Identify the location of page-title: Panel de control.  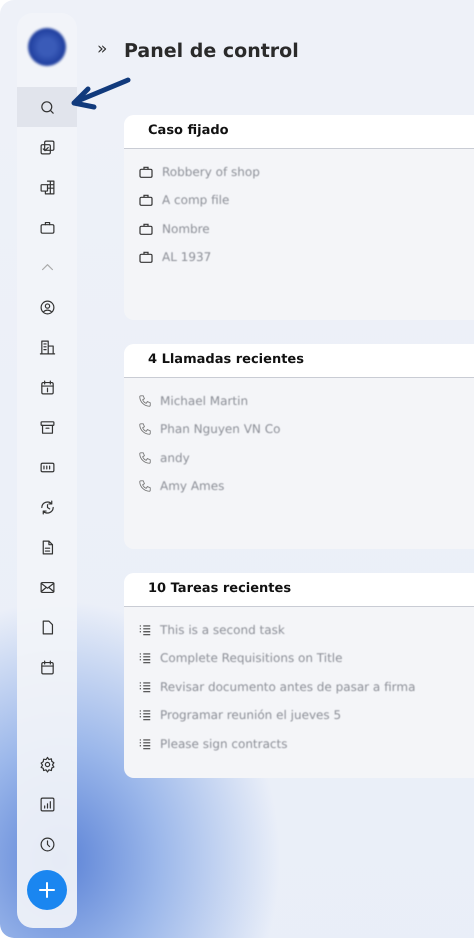
(212, 51).